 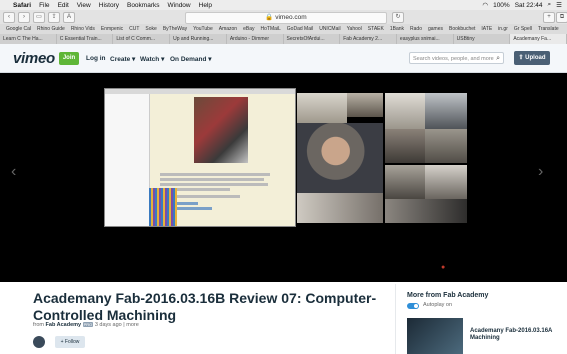 What do you see at coordinates (108, 325) in the screenshot?
I see `upload-age: 3 days ago` at bounding box center [108, 325].